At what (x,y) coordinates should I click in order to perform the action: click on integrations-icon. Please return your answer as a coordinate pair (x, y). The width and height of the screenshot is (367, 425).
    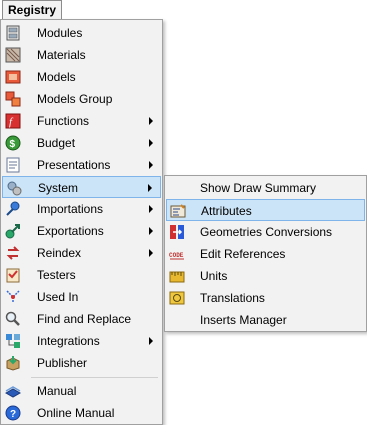
    Looking at the image, I should click on (13, 341).